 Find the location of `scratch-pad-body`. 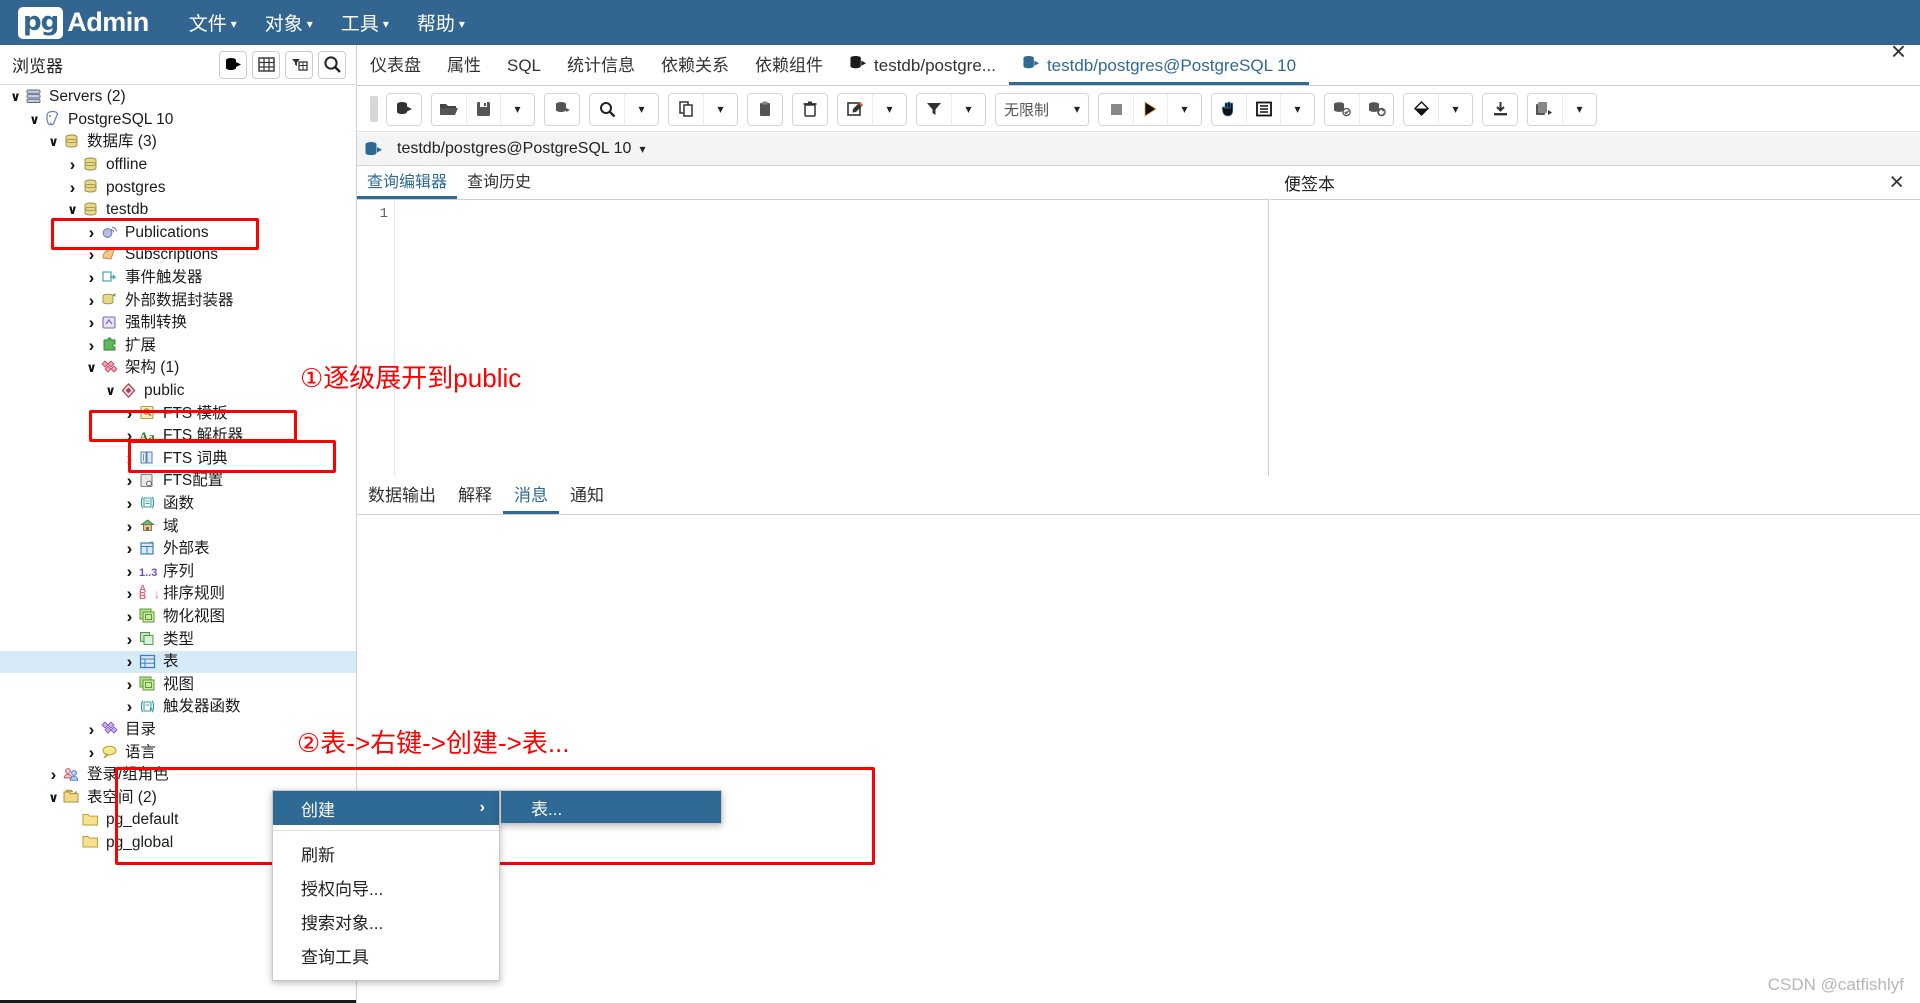

scratch-pad-body is located at coordinates (1595, 338).